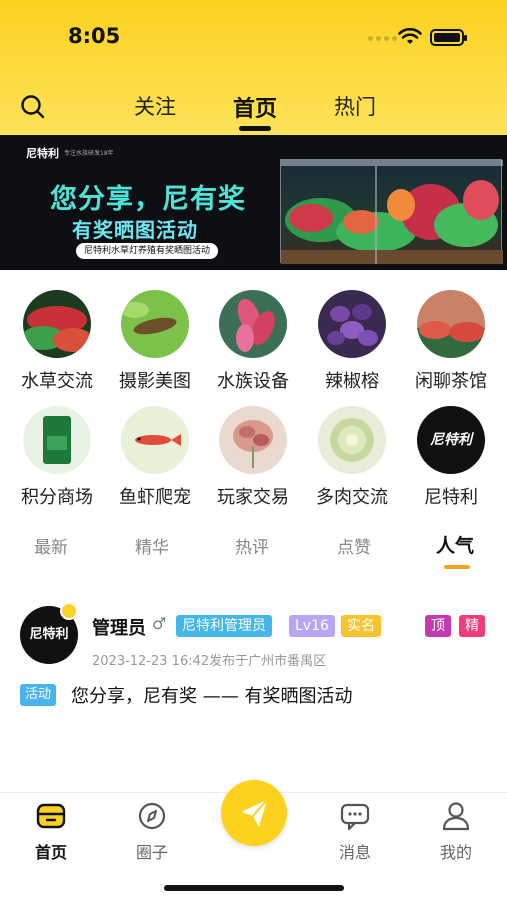 The height and width of the screenshot is (900, 507). Describe the element at coordinates (352, 440) in the screenshot. I see `succulent-icon` at that location.